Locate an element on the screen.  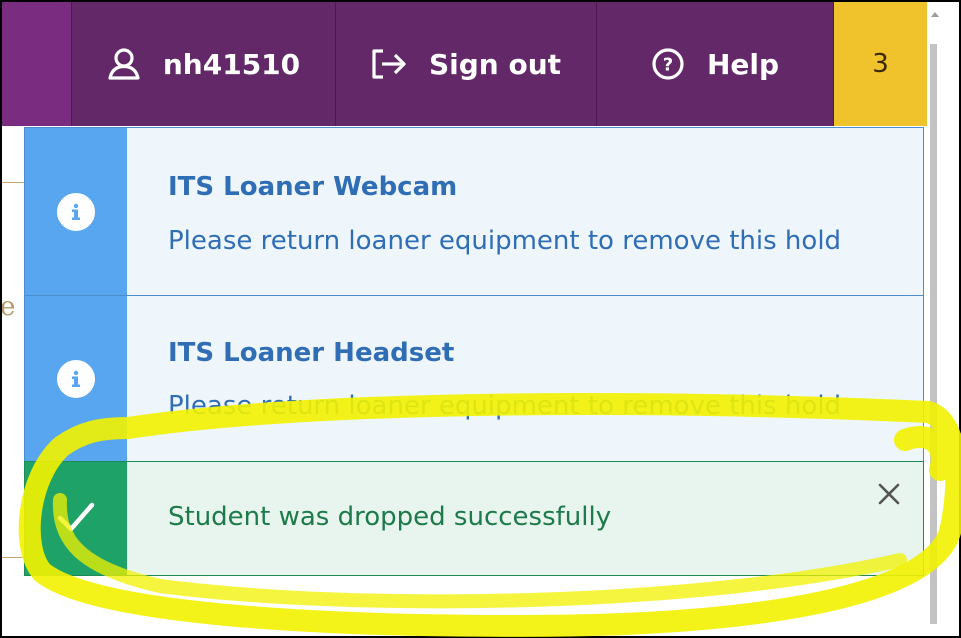
page-scrollbar is located at coordinates (943, 319).